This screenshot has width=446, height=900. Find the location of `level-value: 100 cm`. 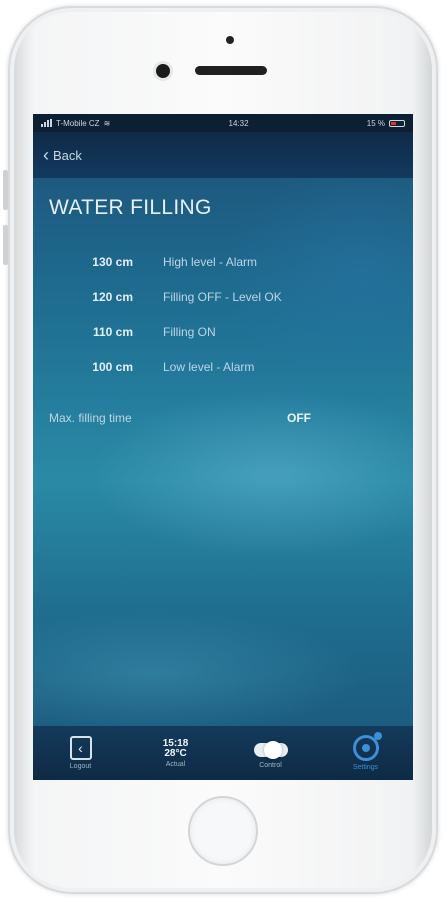

level-value: 100 cm is located at coordinates (112, 366).